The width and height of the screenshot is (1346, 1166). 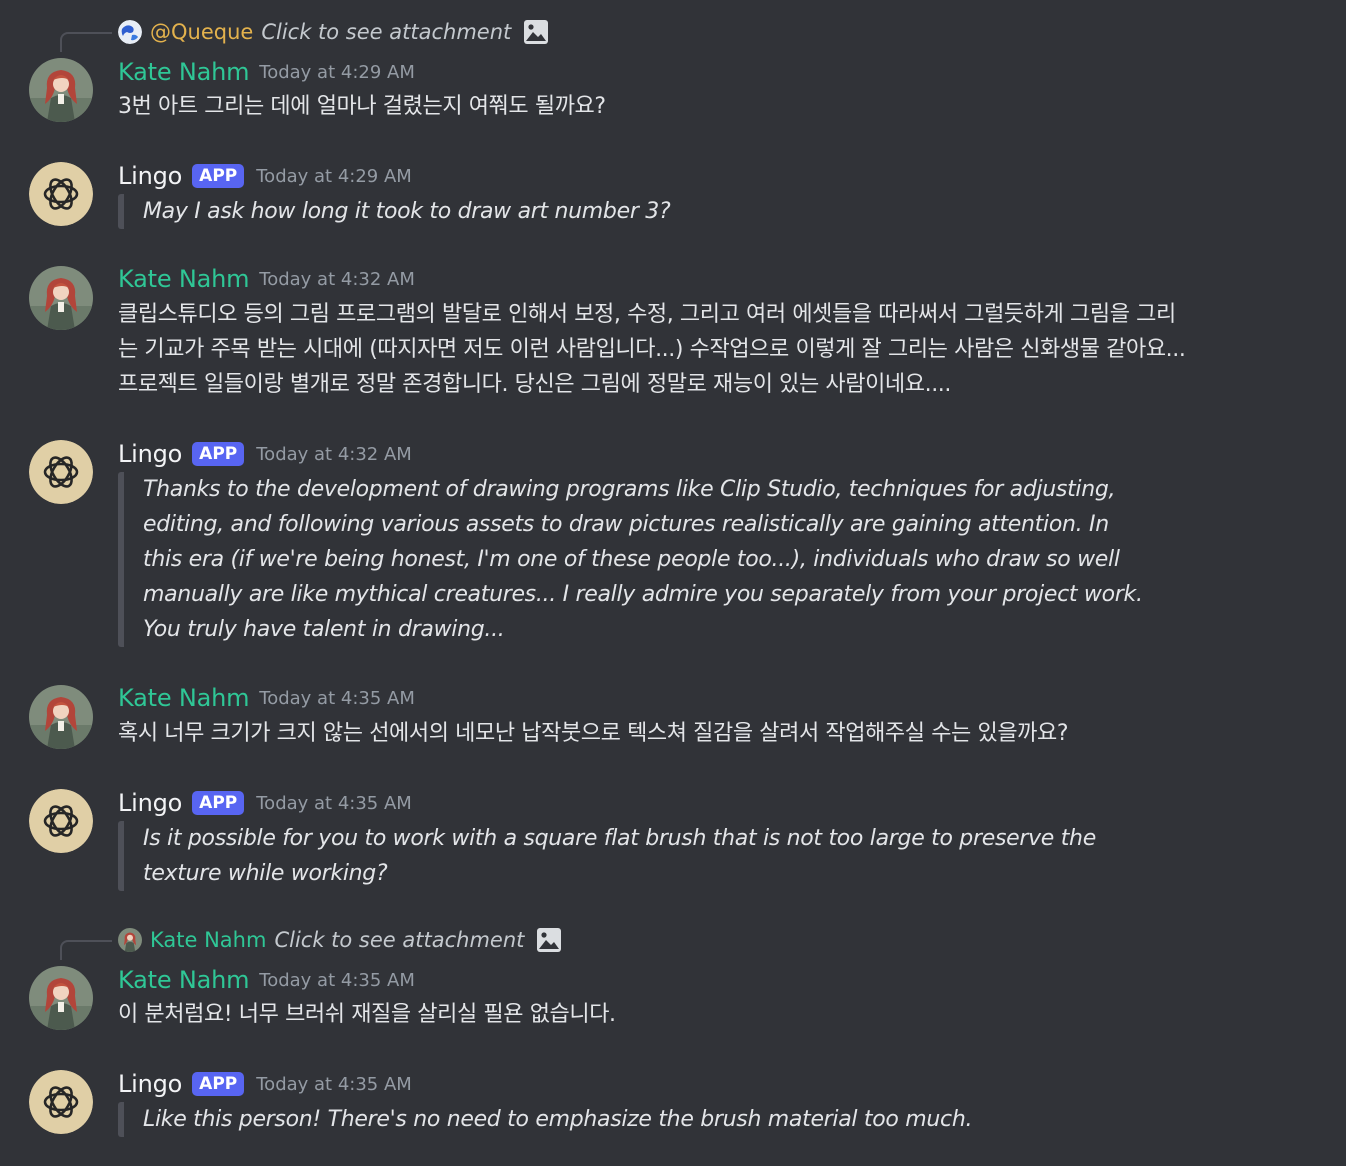 I want to click on message-text: 이 분처럼요! 너무 브러쉬 재질을 살리실 필욘 없습니다., so click(x=367, y=1014).